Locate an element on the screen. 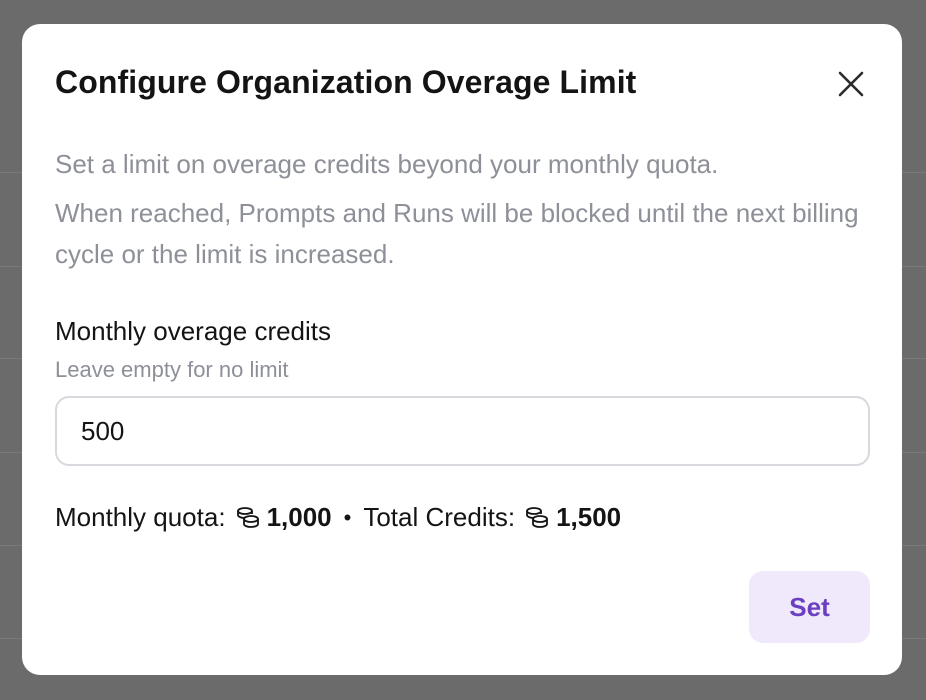 This screenshot has height=700, width=926. total-credits-value: 1,500 is located at coordinates (589, 517).